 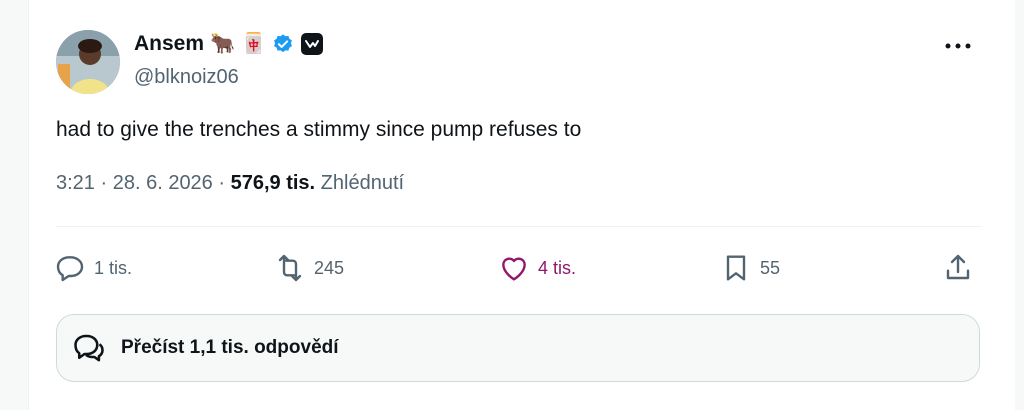 What do you see at coordinates (70, 269) in the screenshot?
I see `reply-icon` at bounding box center [70, 269].